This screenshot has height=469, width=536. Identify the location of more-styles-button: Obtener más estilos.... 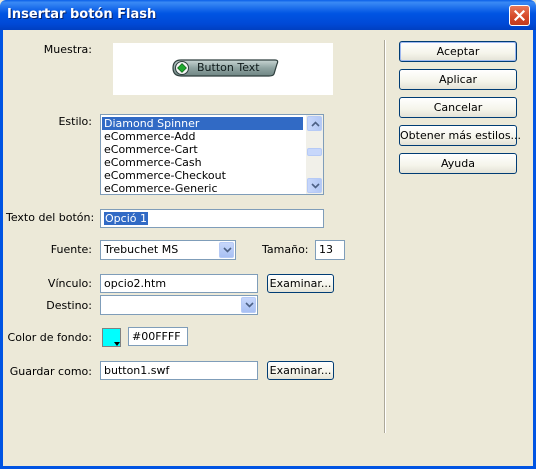
(460, 135).